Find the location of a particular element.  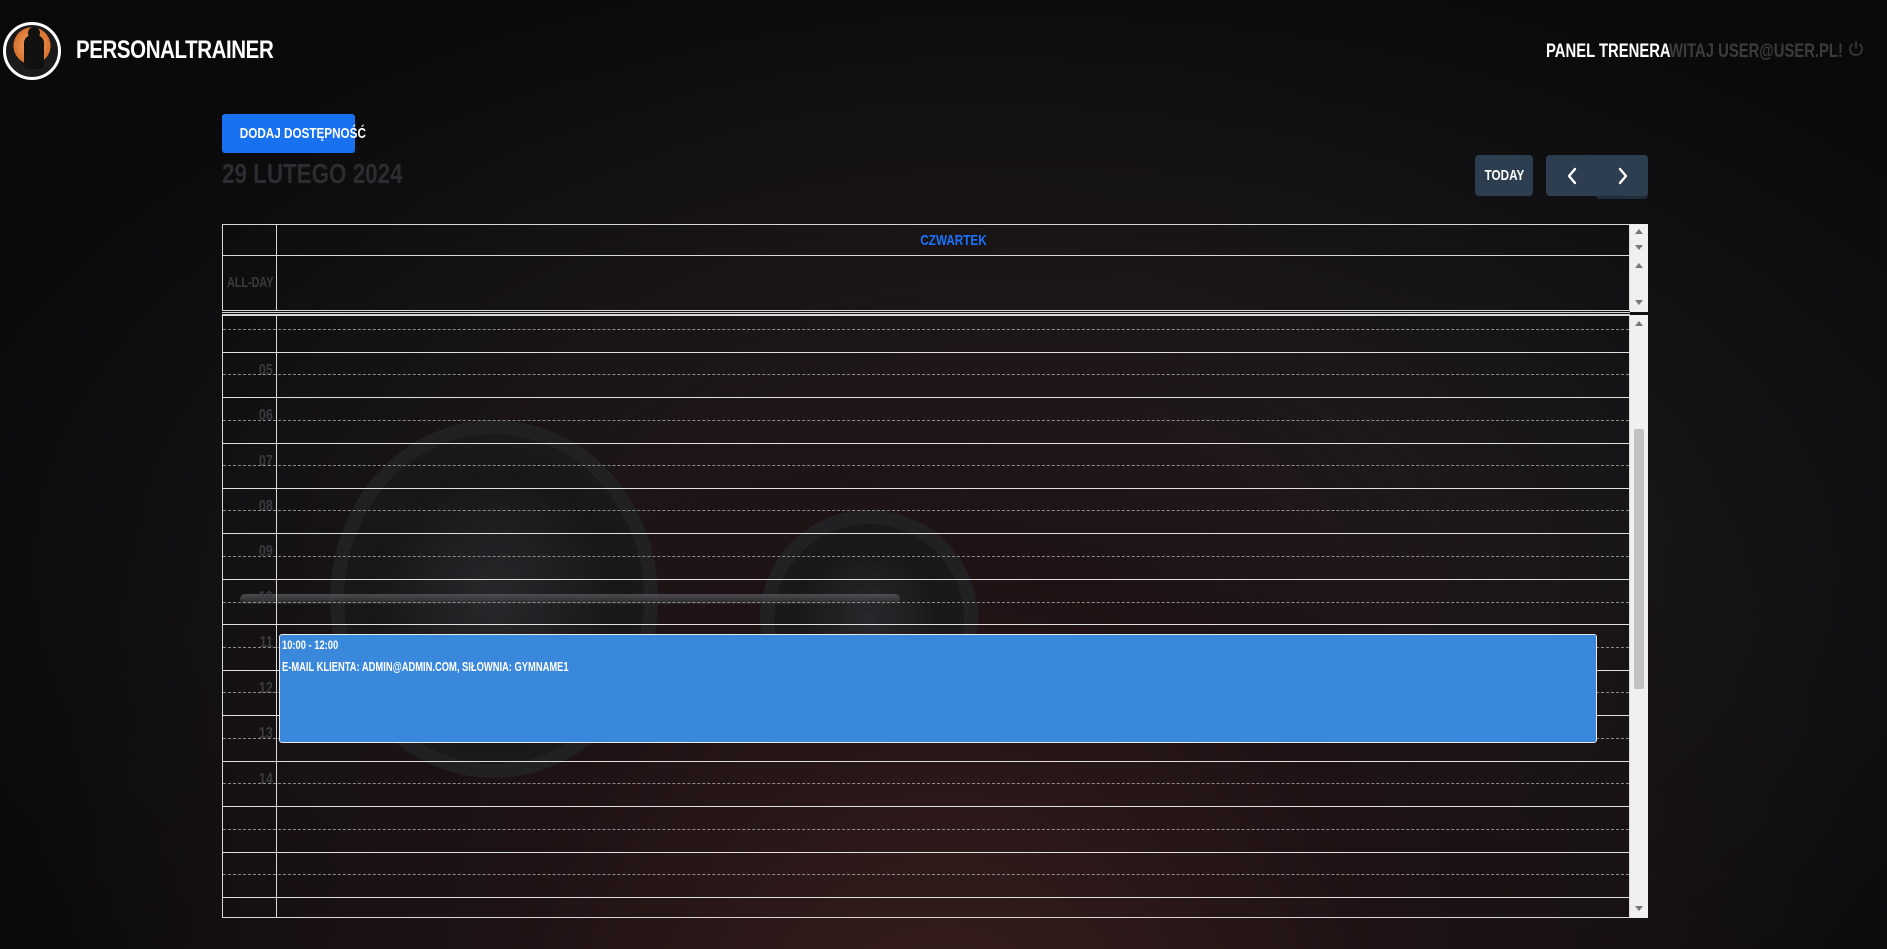

today-button: TODAY is located at coordinates (1504, 175).